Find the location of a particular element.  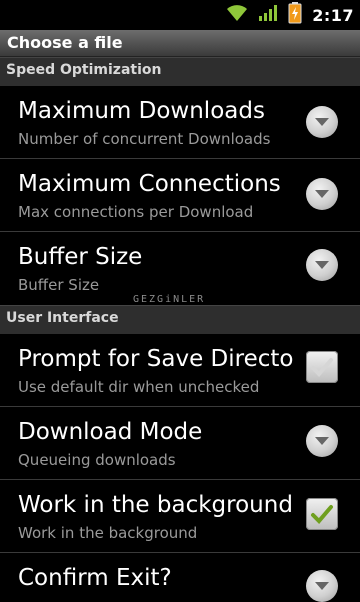

battery-charging-icon is located at coordinates (295, 15).